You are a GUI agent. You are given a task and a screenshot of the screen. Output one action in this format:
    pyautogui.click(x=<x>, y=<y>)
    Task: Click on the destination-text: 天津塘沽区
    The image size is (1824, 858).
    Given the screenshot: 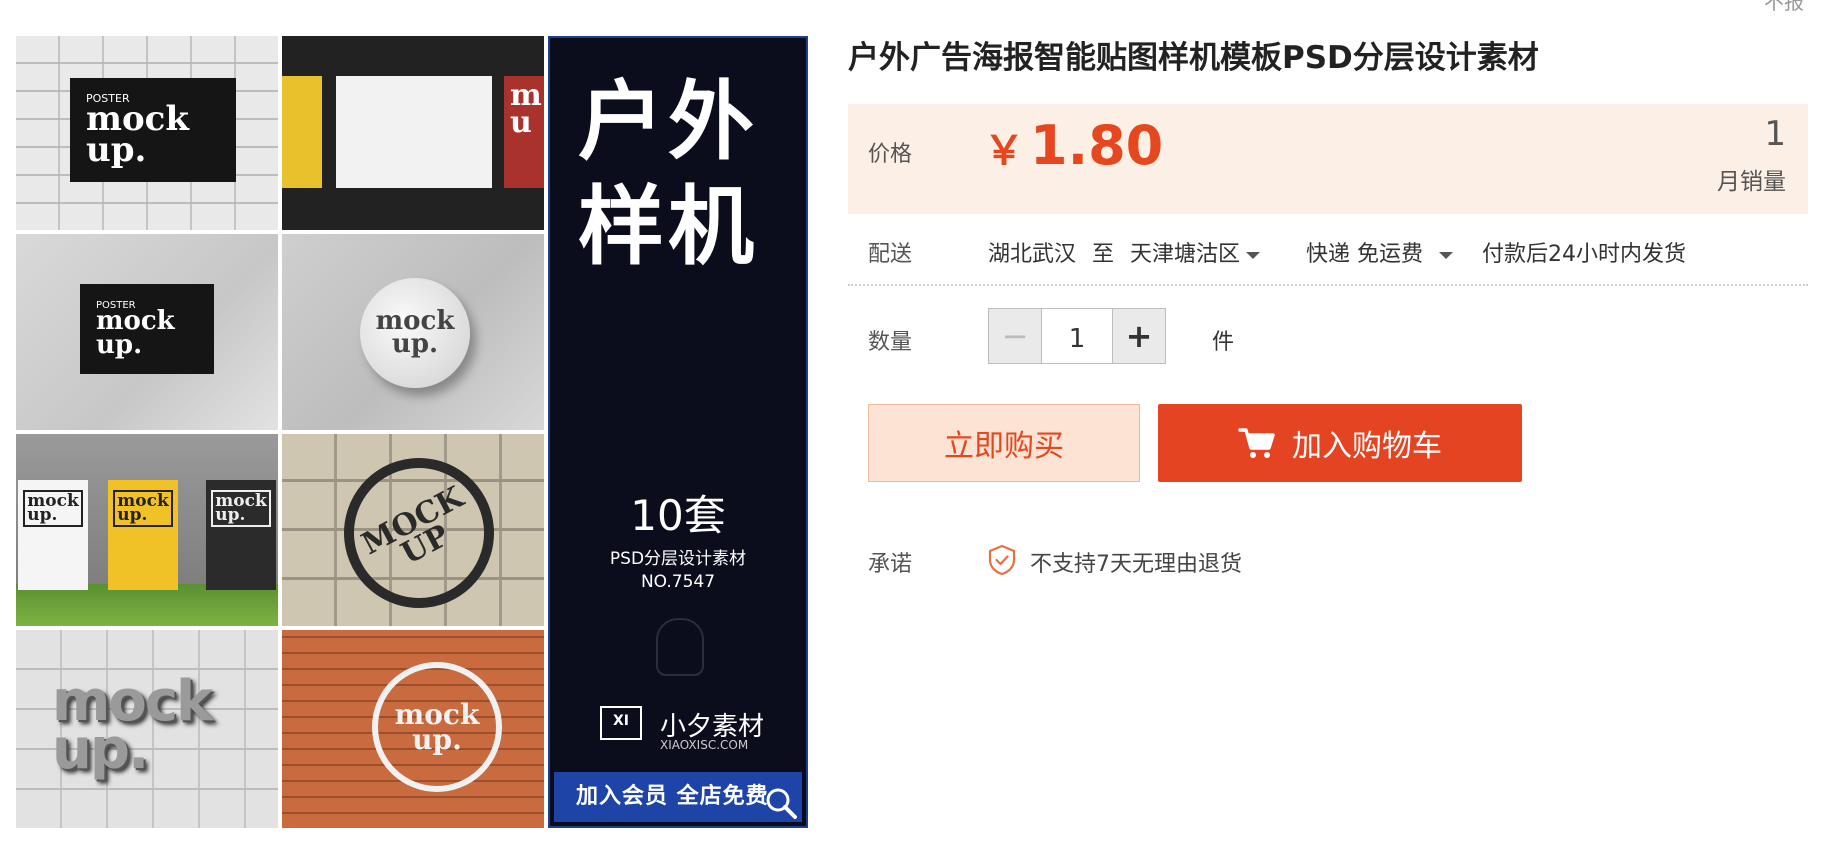 What is the action you would take?
    pyautogui.click(x=1185, y=254)
    